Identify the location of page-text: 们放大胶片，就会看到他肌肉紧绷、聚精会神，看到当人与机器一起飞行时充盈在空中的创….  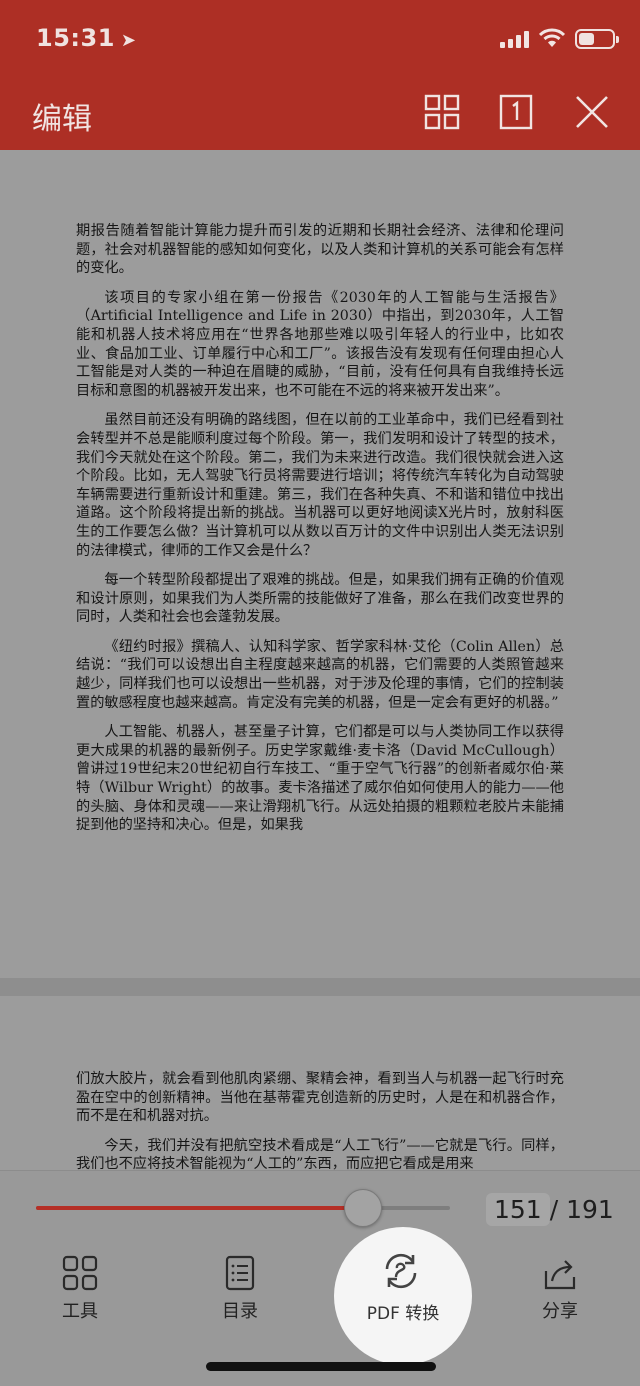
(320, 1127).